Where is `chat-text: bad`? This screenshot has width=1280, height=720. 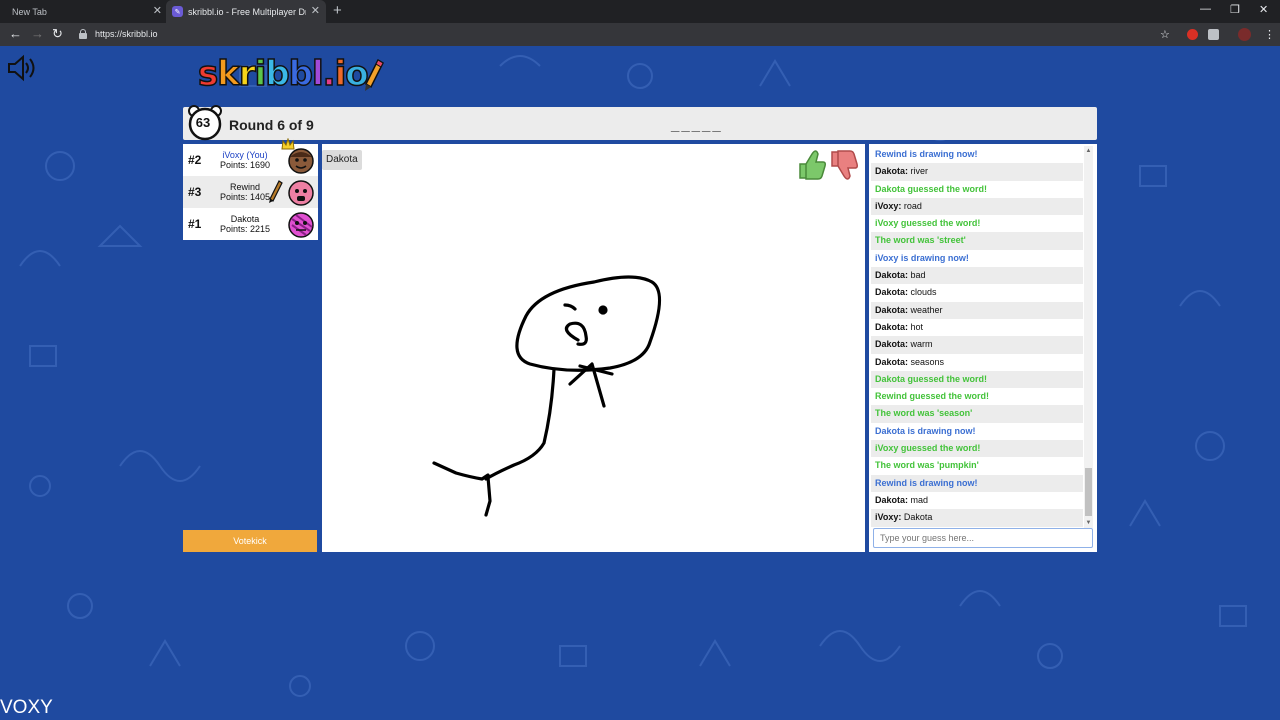 chat-text: bad is located at coordinates (918, 275).